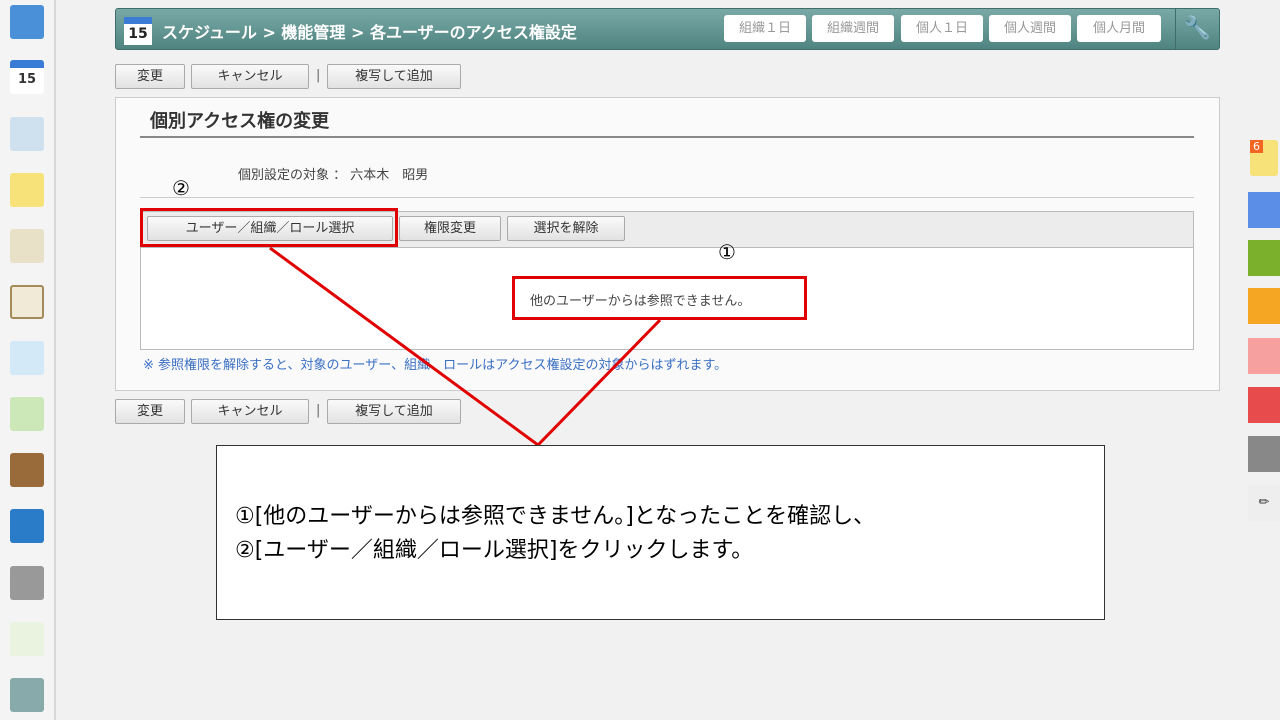 Image resolution: width=1280 pixels, height=720 pixels. I want to click on callout-line-1: ①[他のユーザーからは参照できません。]となったことを確認し、, so click(555, 516).